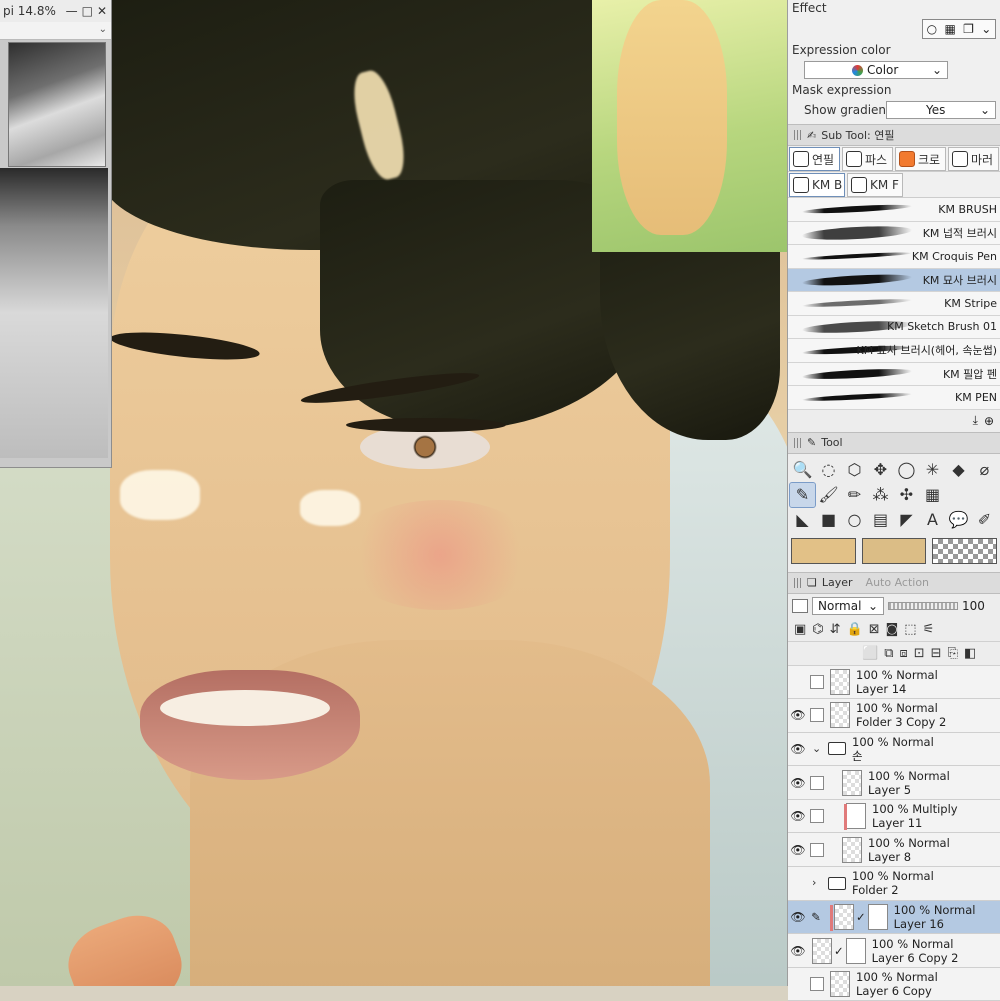 This screenshot has height=1001, width=1000. What do you see at coordinates (894, 750) in the screenshot?
I see `layer-folder-row: 👁 ⌄ 100 % Normal손` at bounding box center [894, 750].